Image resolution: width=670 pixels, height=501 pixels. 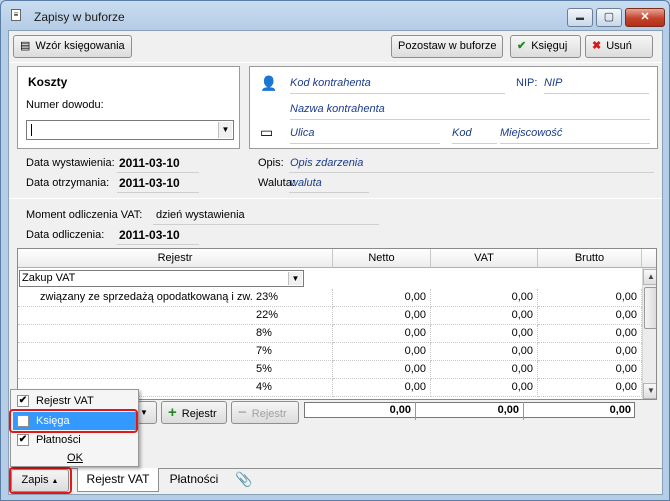 I want to click on section-separator, so click(x=335, y=198).